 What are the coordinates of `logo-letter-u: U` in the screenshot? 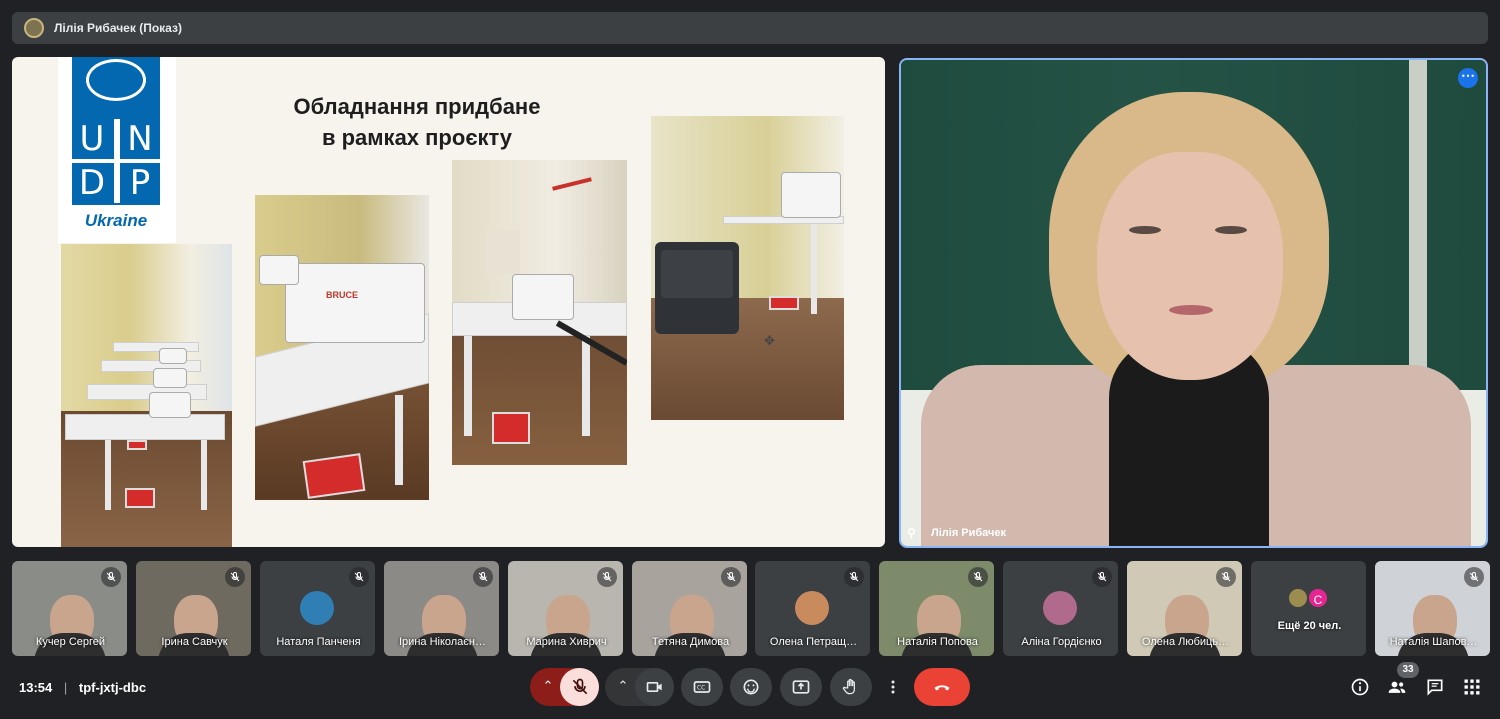 It's located at (92, 139).